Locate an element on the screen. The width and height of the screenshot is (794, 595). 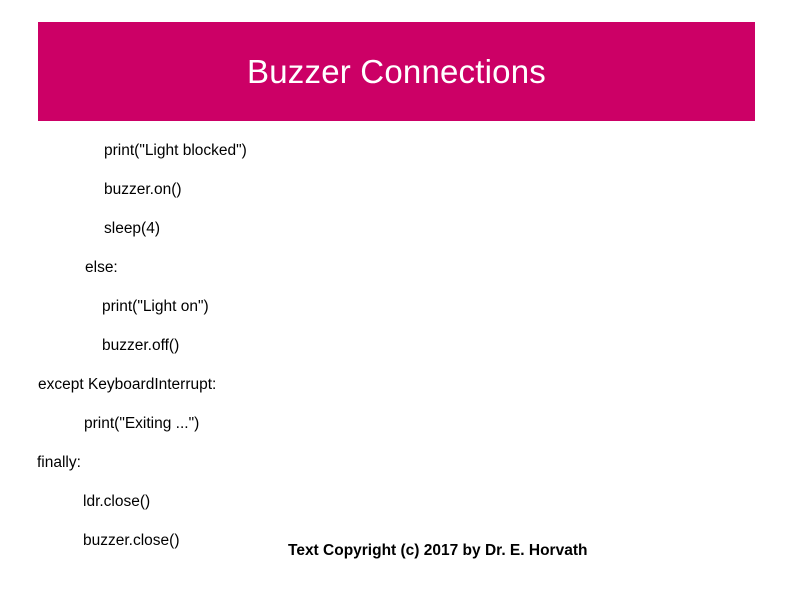
code-line: print("Exiting ...") is located at coordinates (142, 423).